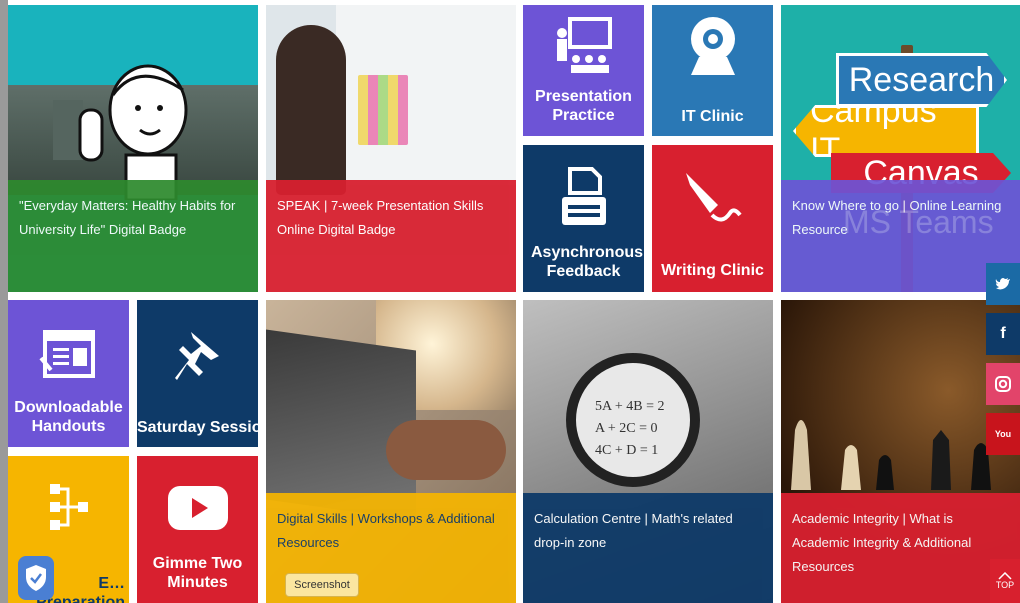  I want to click on instagram-icon, so click(1003, 384).